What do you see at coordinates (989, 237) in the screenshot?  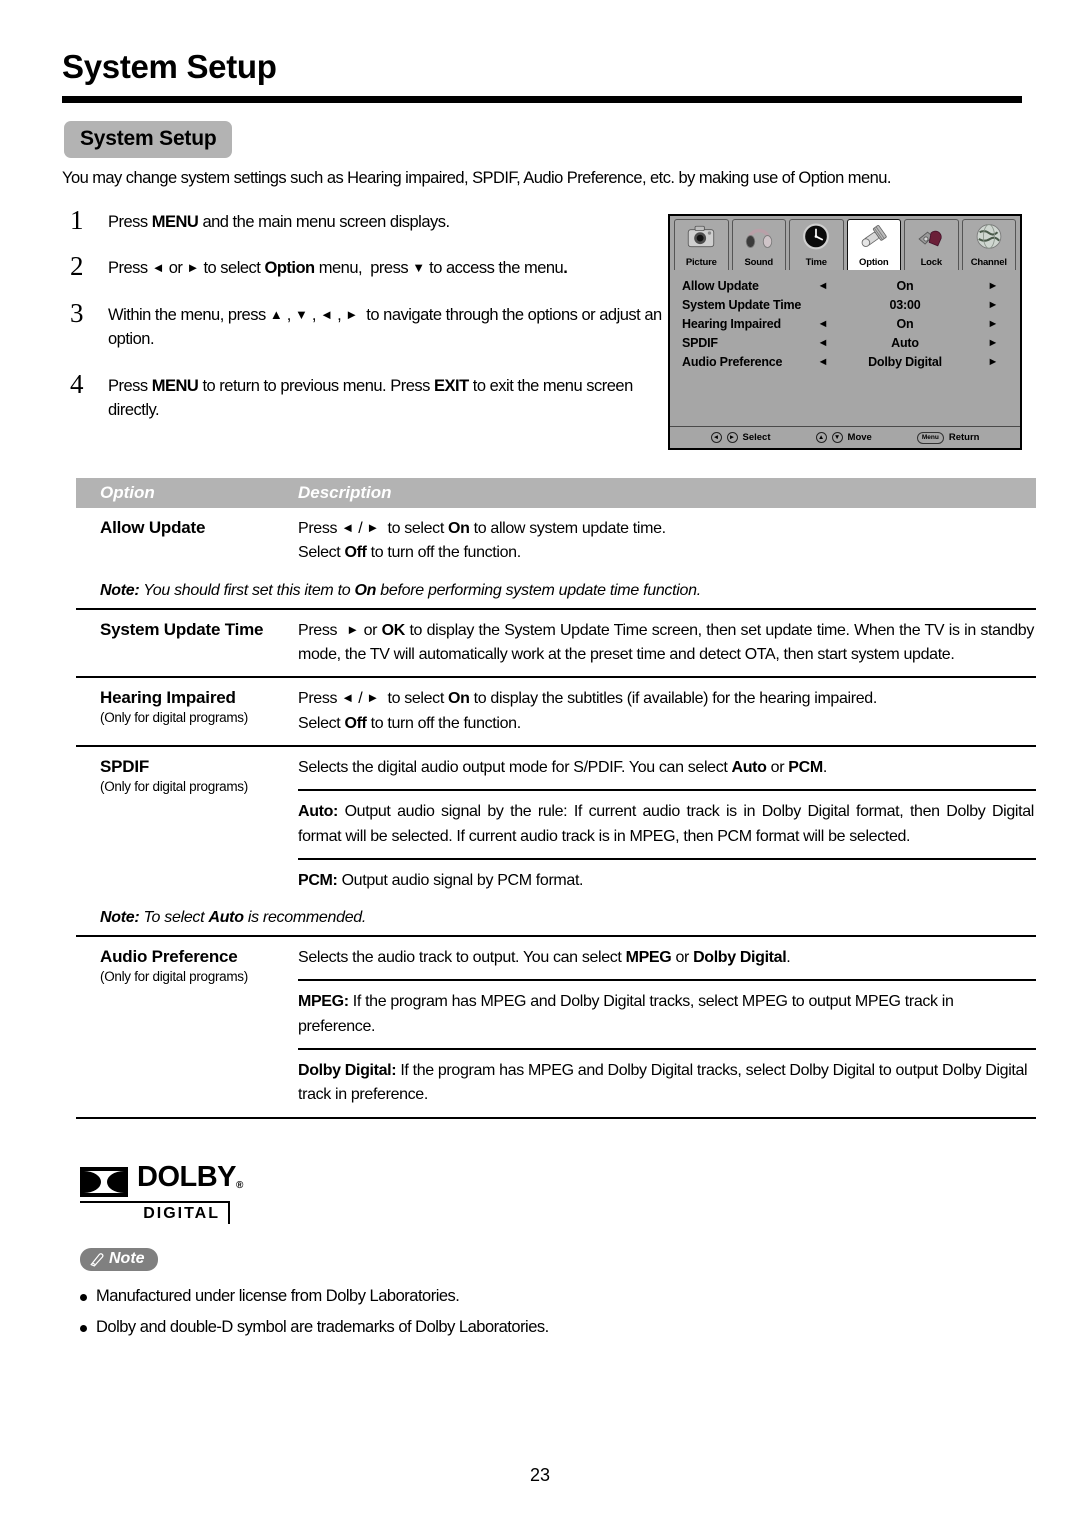 I see `globe-icon` at bounding box center [989, 237].